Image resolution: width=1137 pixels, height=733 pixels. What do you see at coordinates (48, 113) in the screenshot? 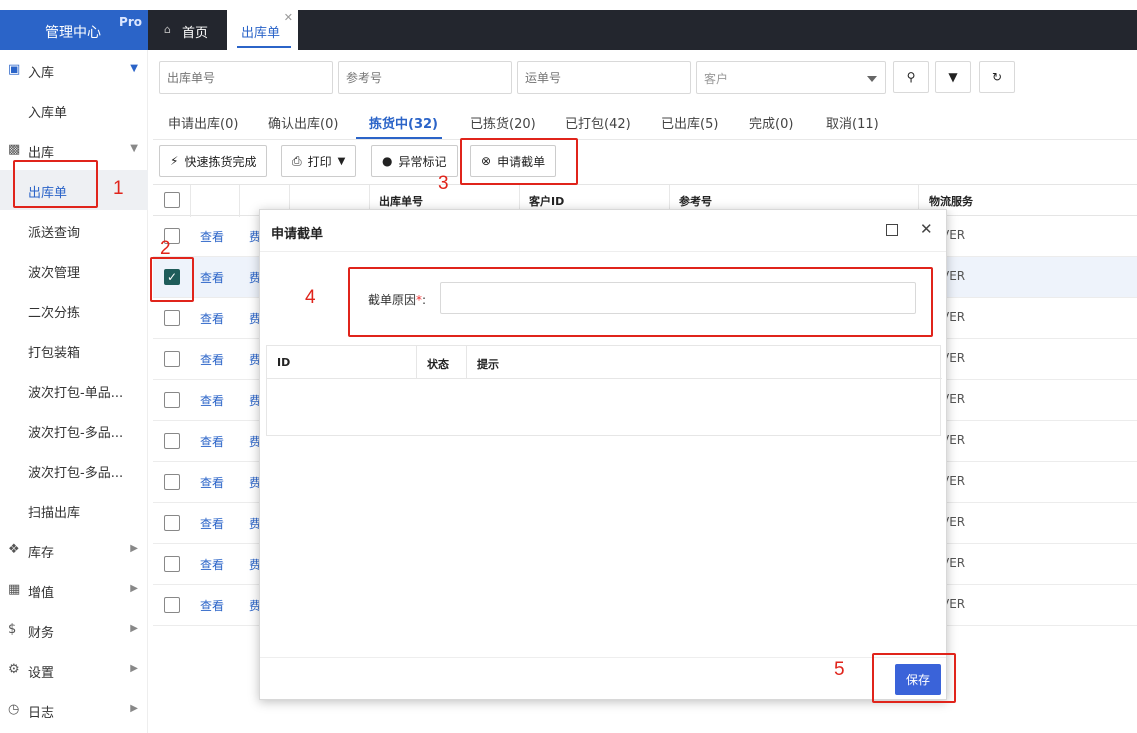
I see `sidebar-item-label: 入库单` at bounding box center [48, 113].